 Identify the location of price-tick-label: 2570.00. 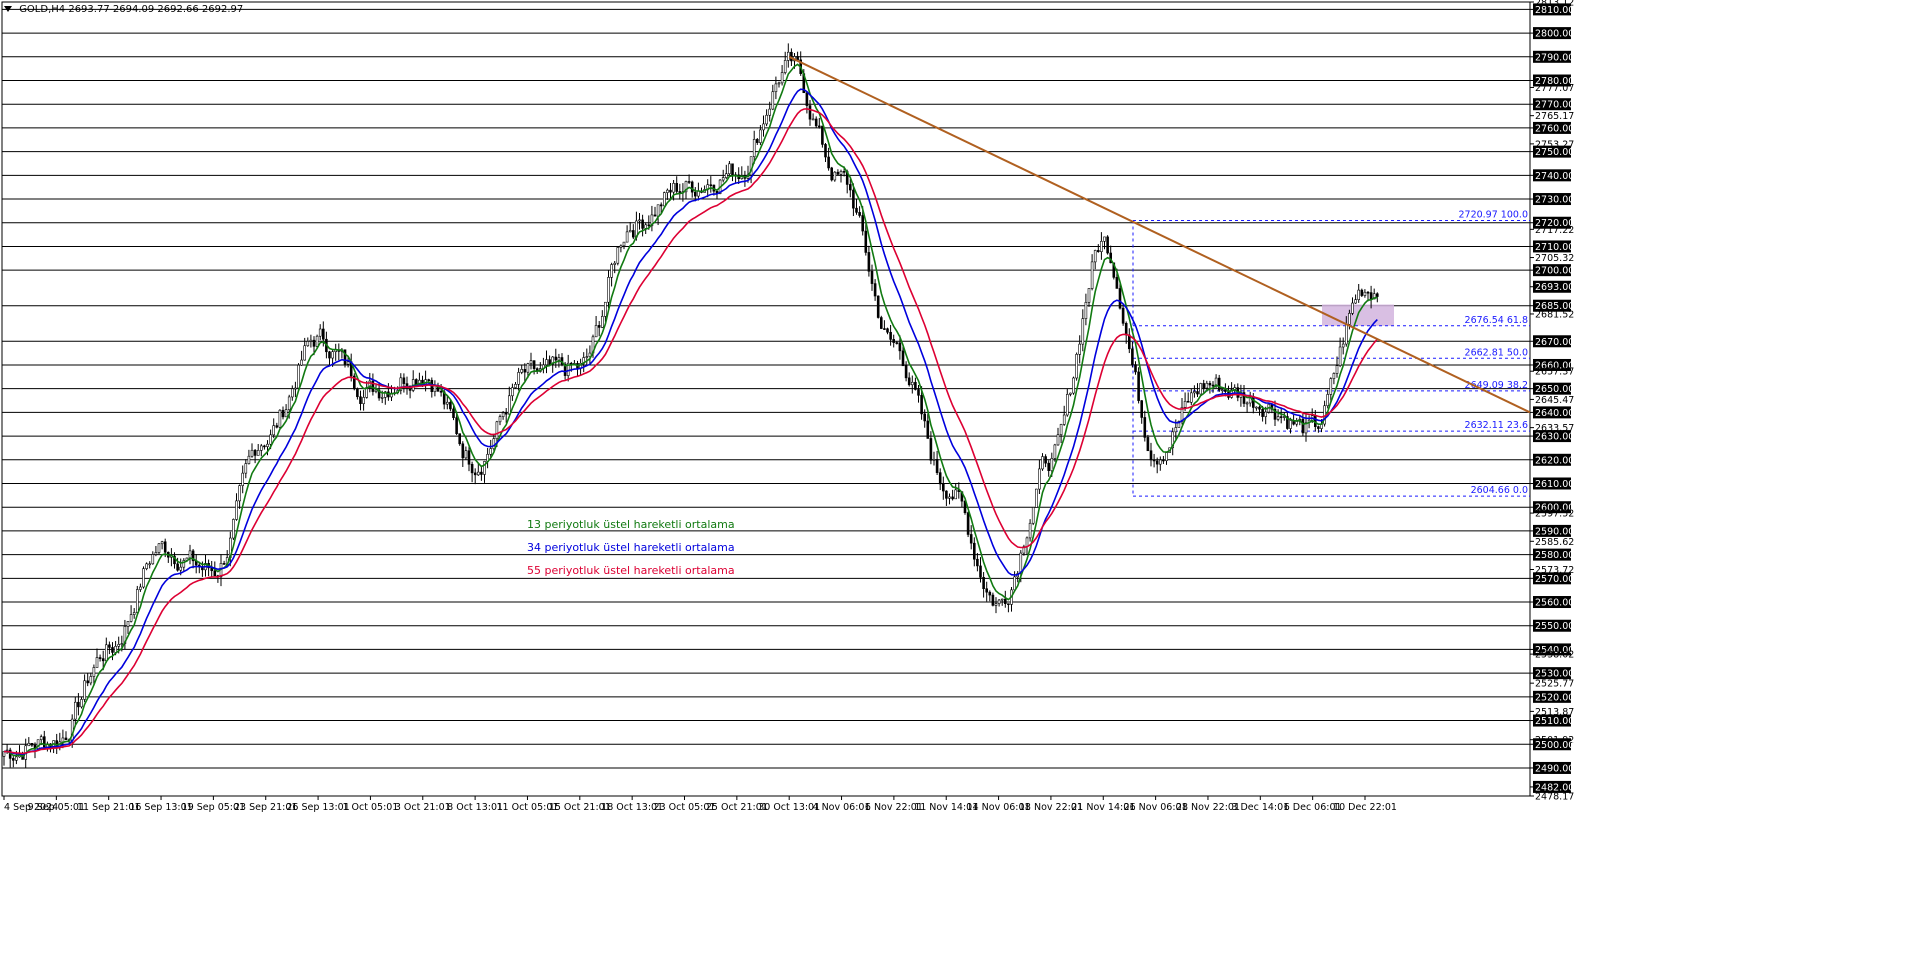
(1554, 579).